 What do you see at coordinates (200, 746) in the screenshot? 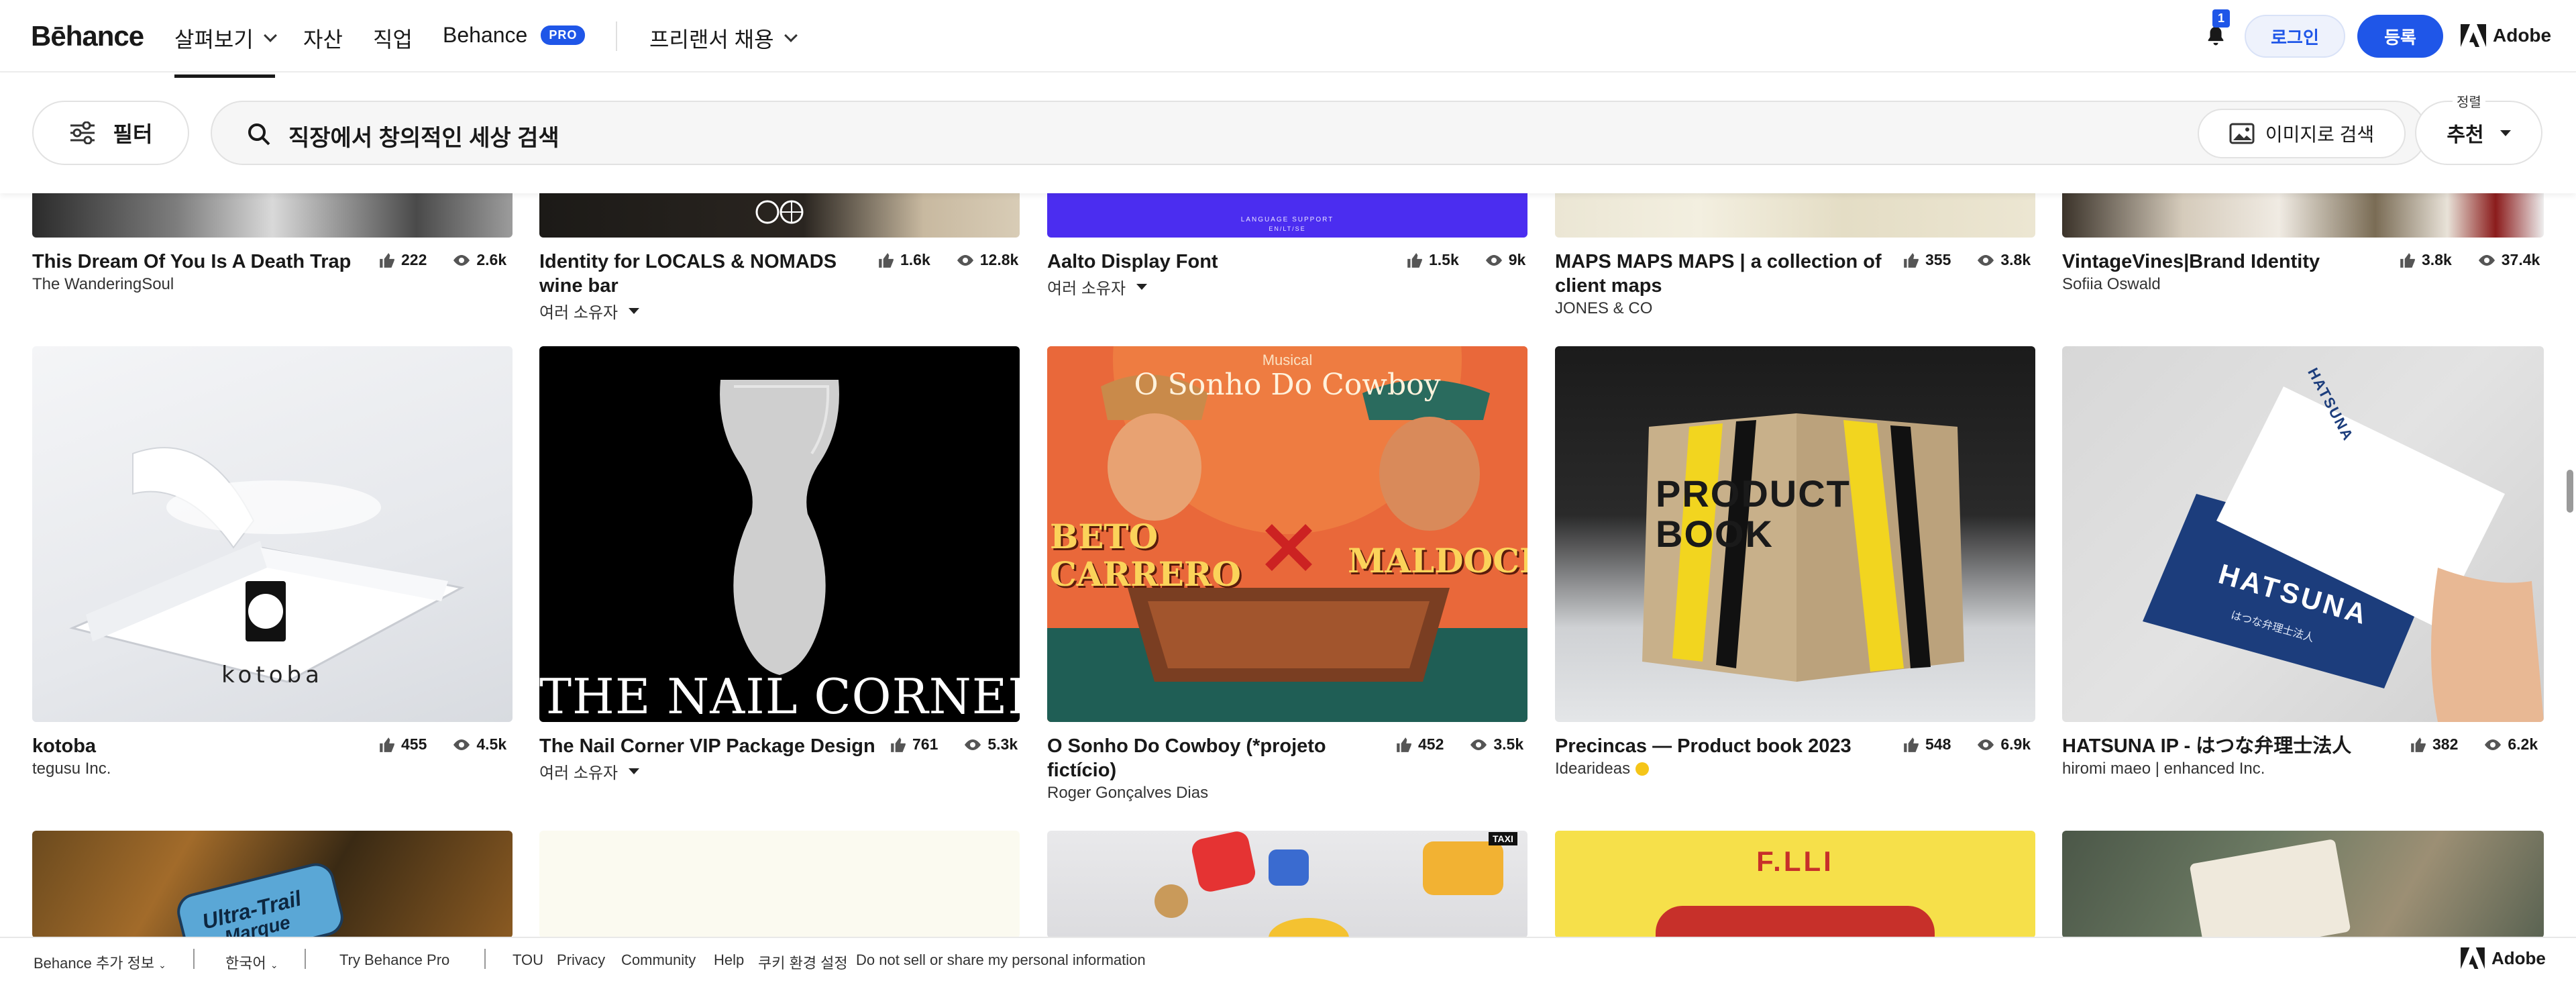
I see `project-title: kotoba` at bounding box center [200, 746].